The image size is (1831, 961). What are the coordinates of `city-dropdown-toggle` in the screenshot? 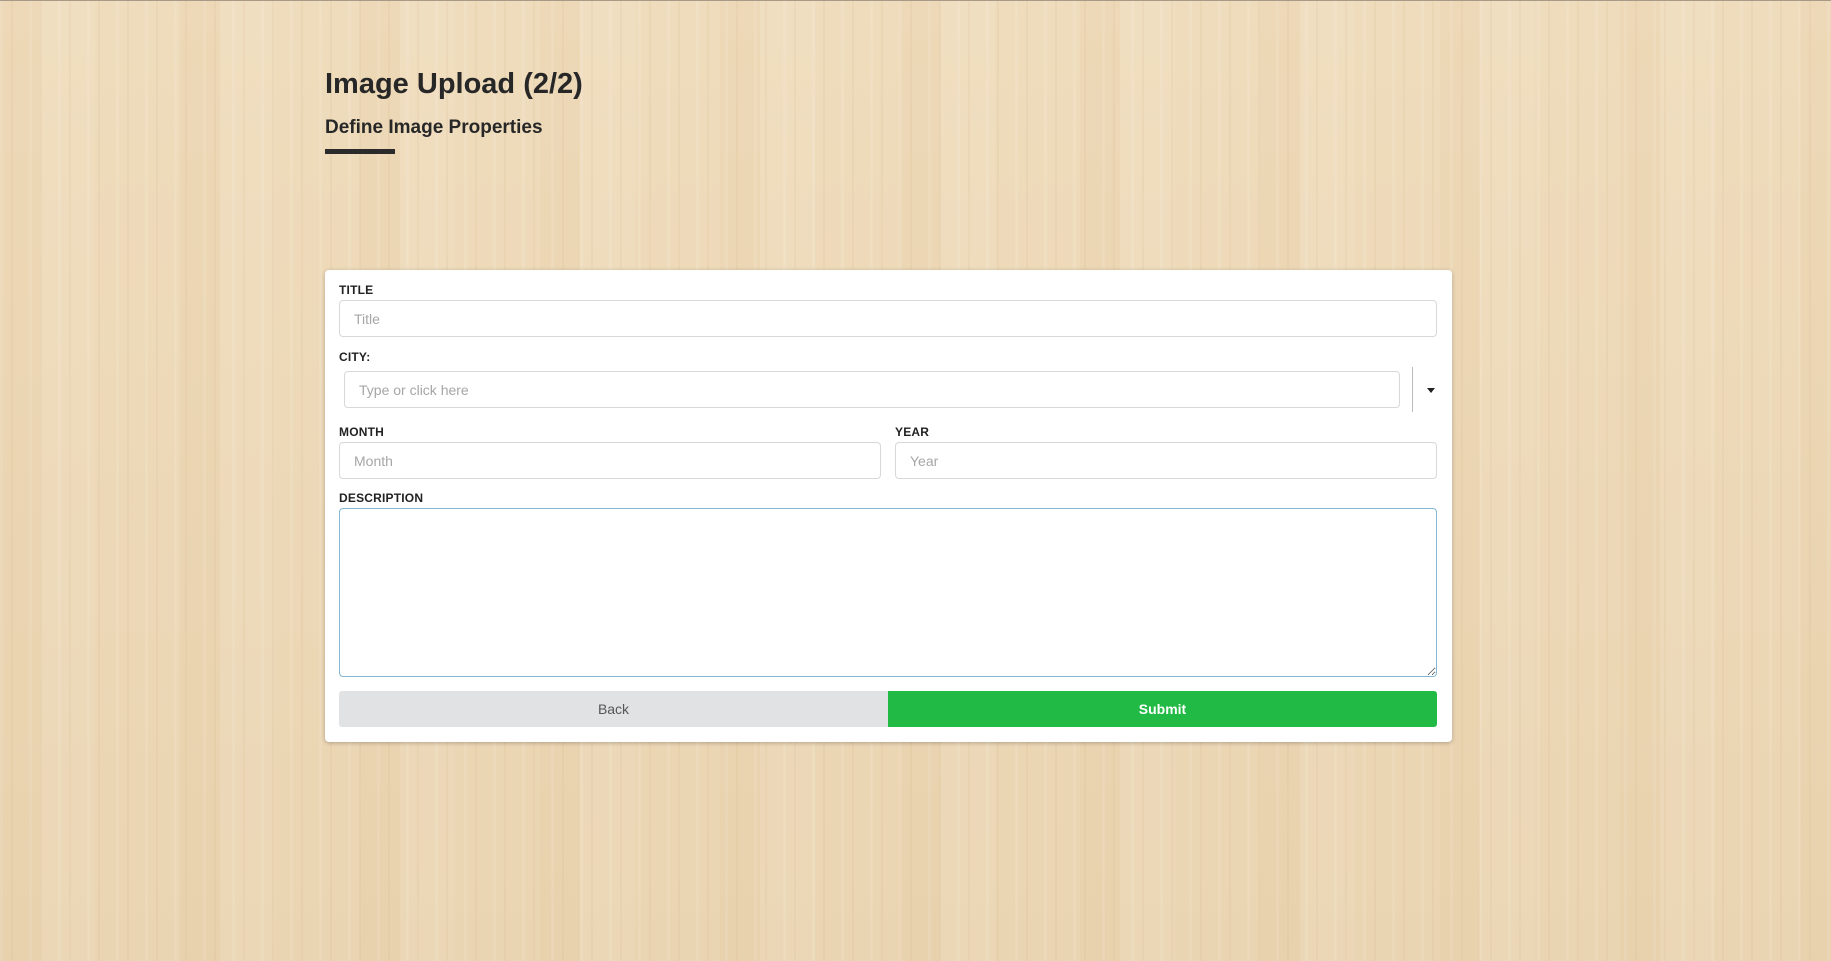 It's located at (1431, 390).